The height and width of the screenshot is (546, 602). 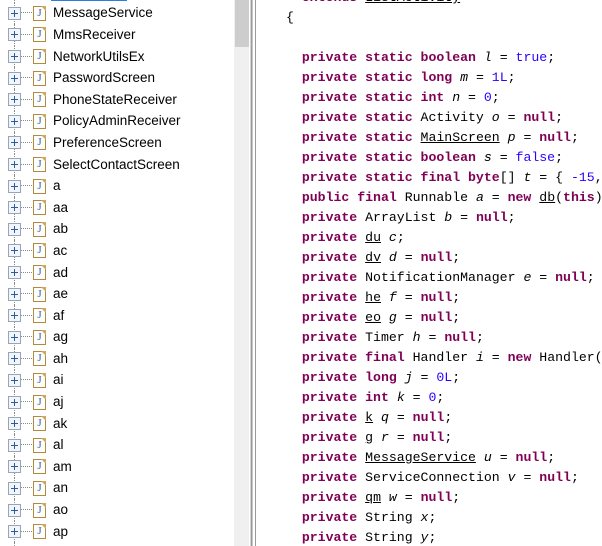 I want to click on tree-item-ak: Jak, so click(x=116, y=423).